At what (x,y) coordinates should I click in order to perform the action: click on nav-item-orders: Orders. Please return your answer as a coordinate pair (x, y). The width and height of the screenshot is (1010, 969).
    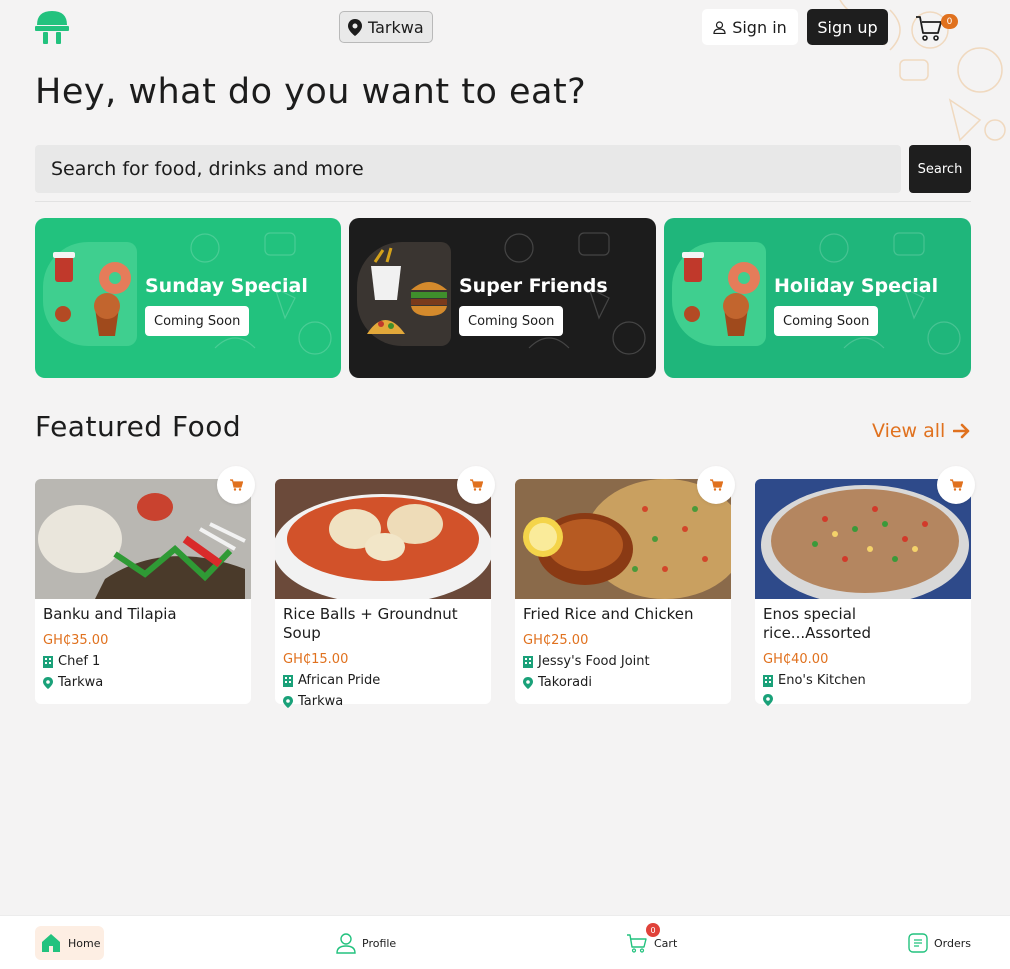
    Looking at the image, I should click on (939, 943).